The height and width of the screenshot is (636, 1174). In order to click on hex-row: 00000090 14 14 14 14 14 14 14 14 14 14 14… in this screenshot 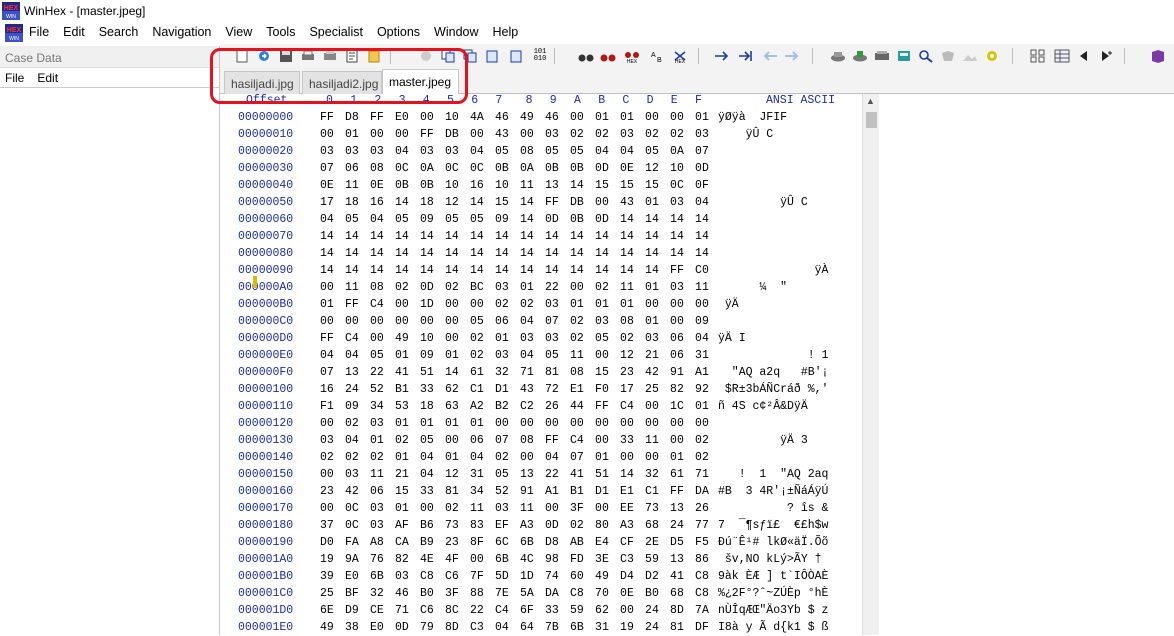, I will do `click(543, 270)`.